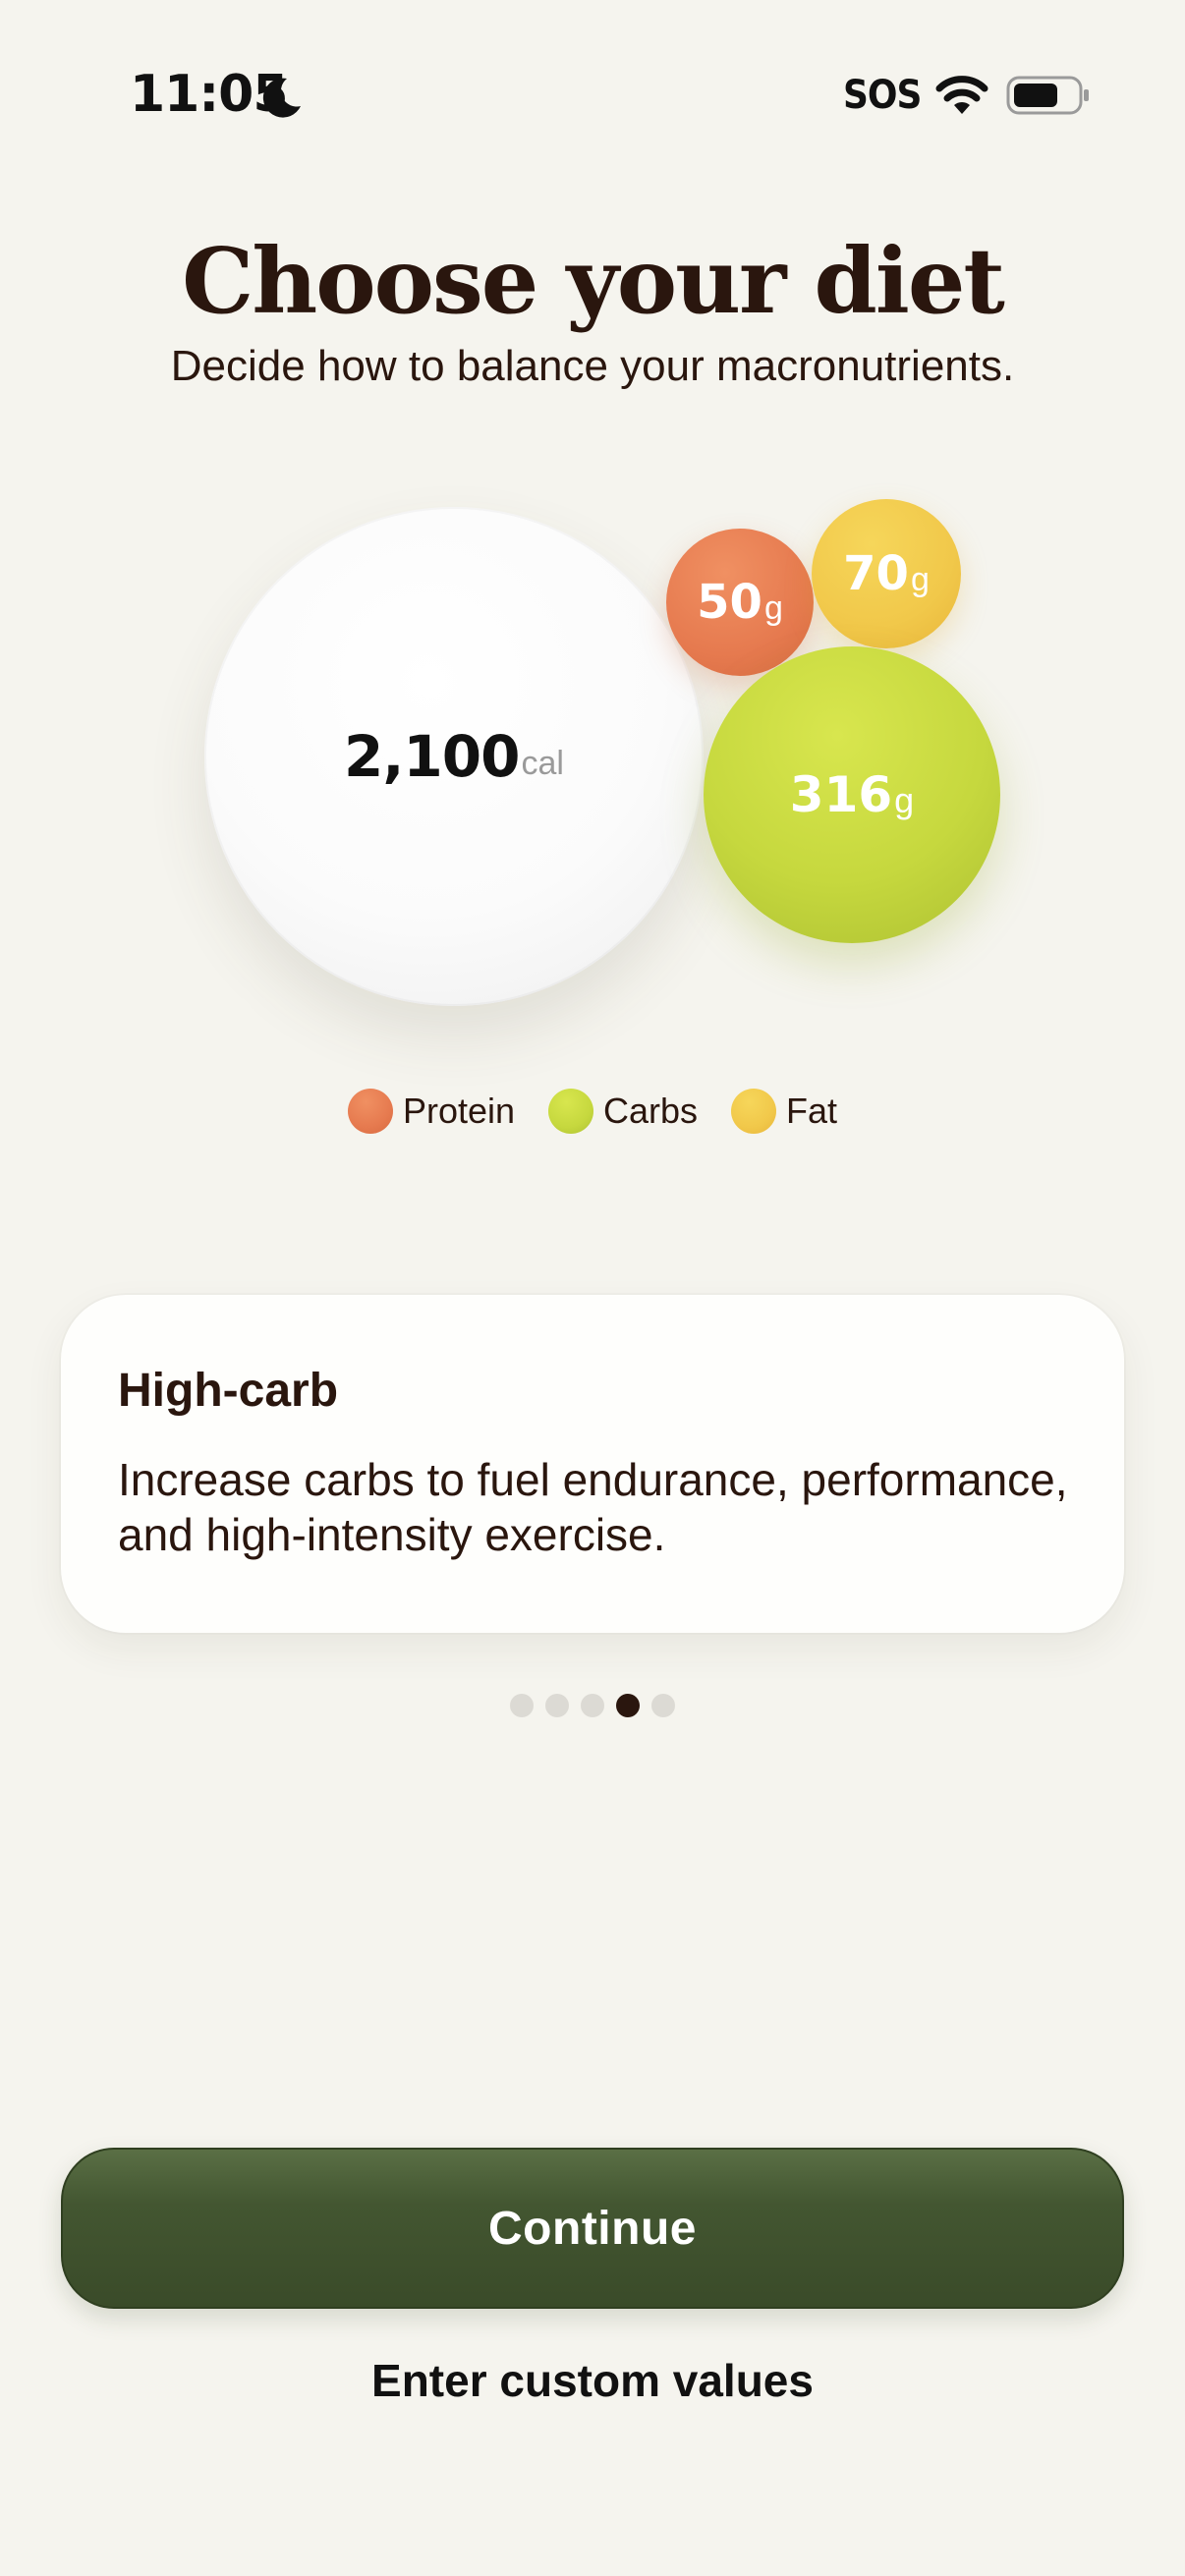  I want to click on fat-bubble: 70 g, so click(887, 573).